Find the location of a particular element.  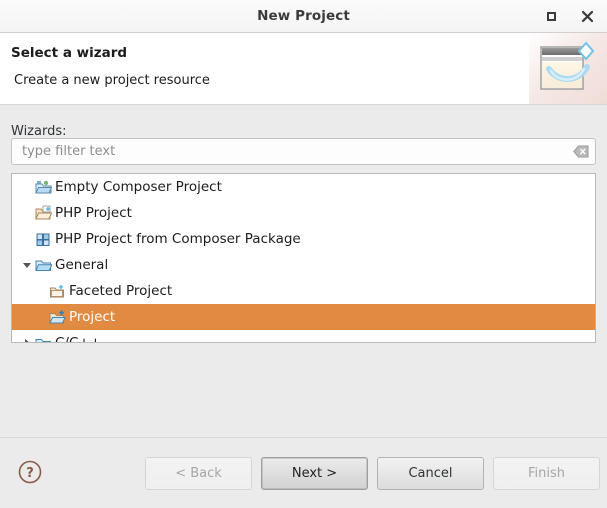

tree-group-label: General is located at coordinates (82, 265).